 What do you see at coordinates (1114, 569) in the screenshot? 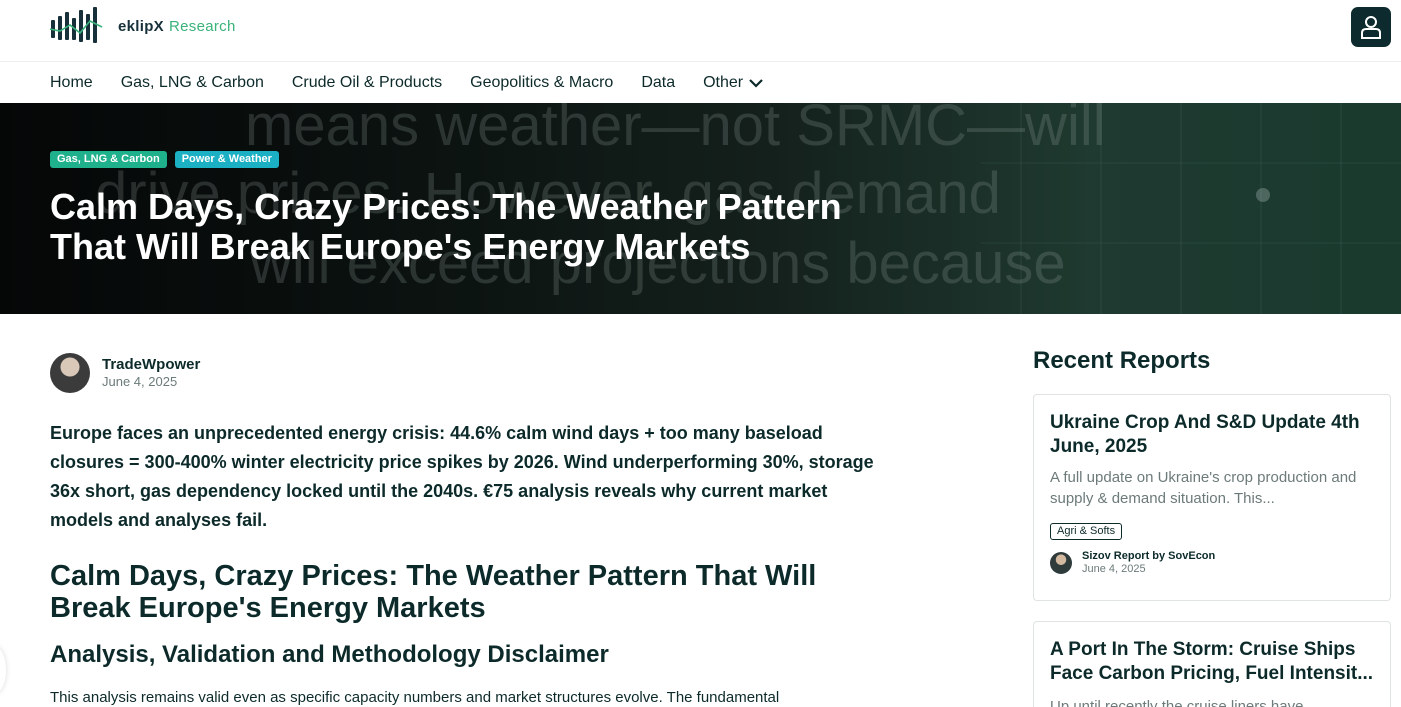
I see `report-date: June 4, 2025` at bounding box center [1114, 569].